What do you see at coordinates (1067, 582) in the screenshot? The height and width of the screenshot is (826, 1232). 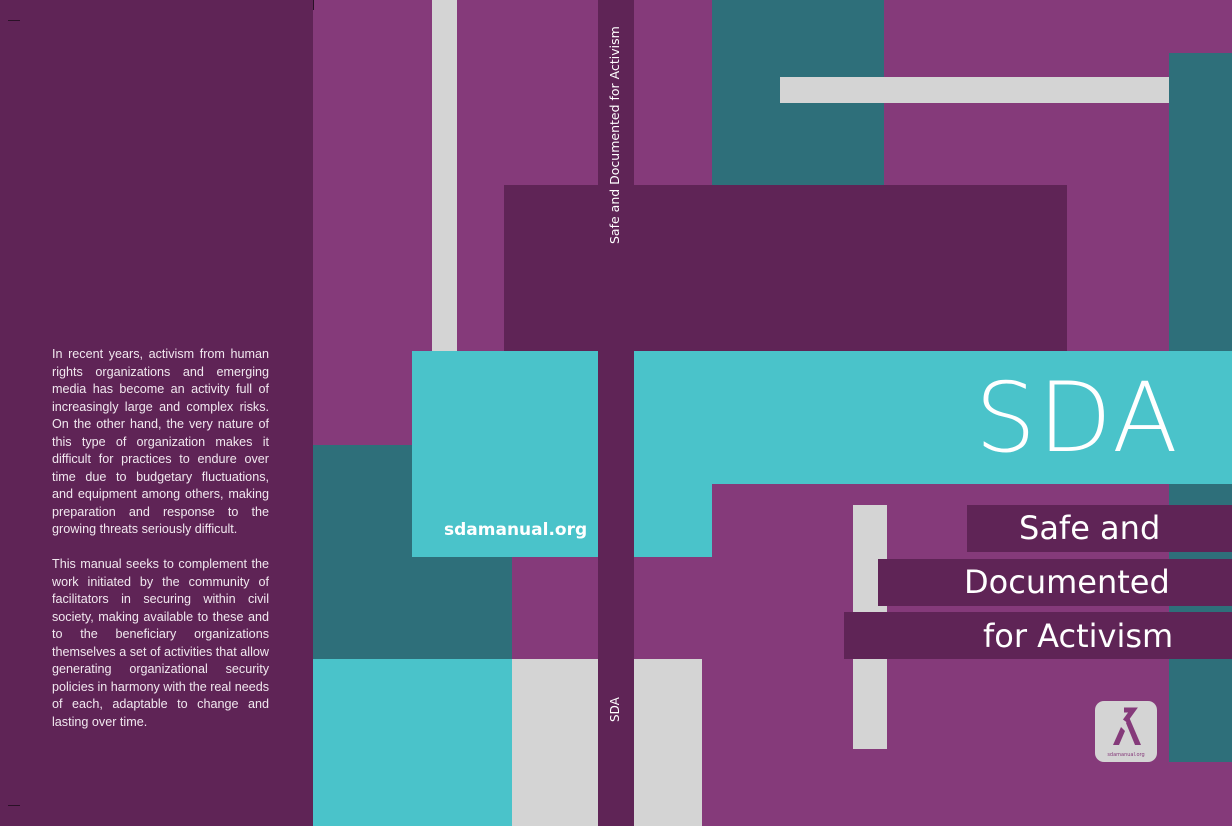 I see `title-line-documented: Documented` at bounding box center [1067, 582].